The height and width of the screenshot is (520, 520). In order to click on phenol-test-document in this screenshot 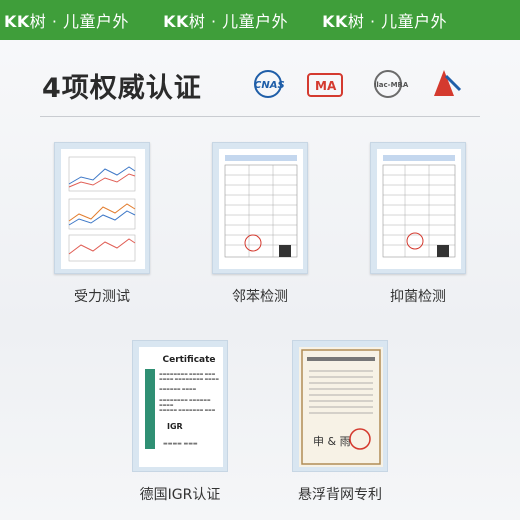, I will do `click(261, 209)`.